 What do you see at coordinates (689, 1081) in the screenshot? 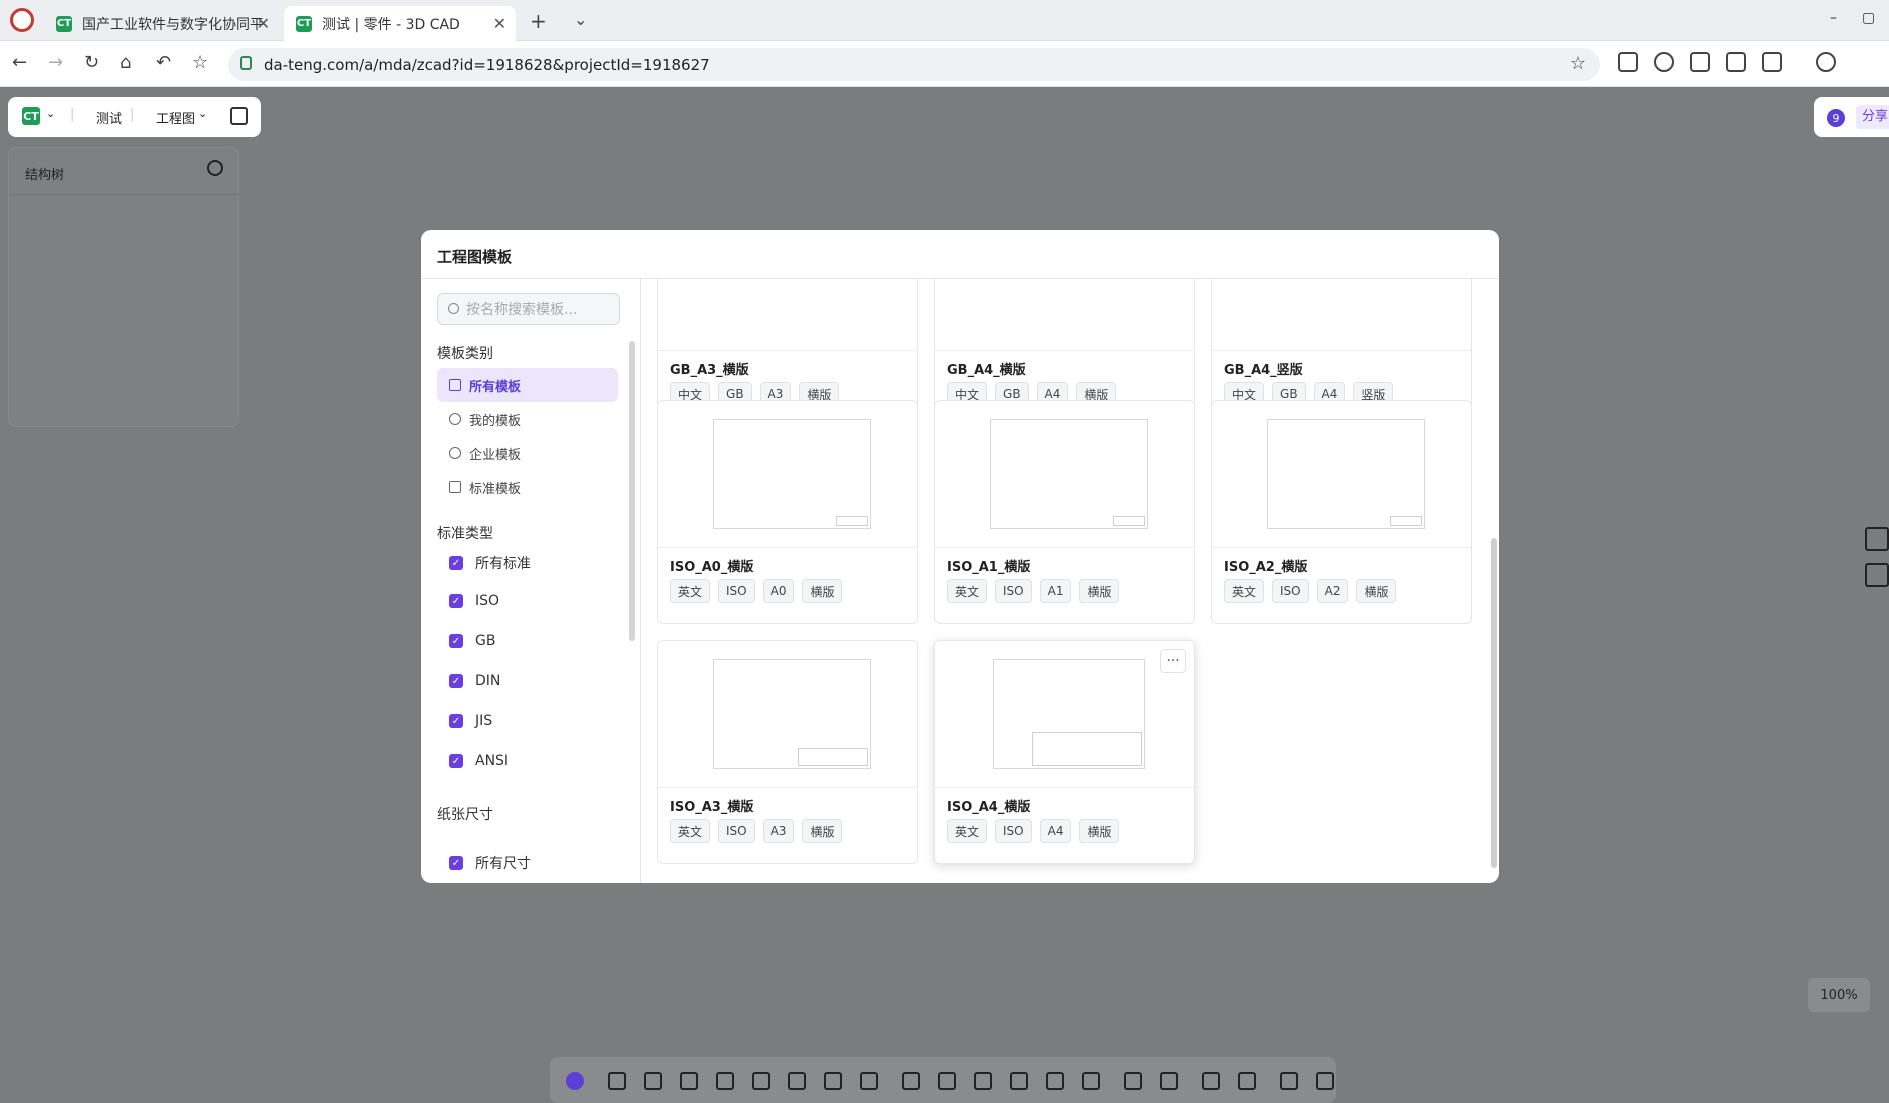
I see `aux-view-icon` at bounding box center [689, 1081].